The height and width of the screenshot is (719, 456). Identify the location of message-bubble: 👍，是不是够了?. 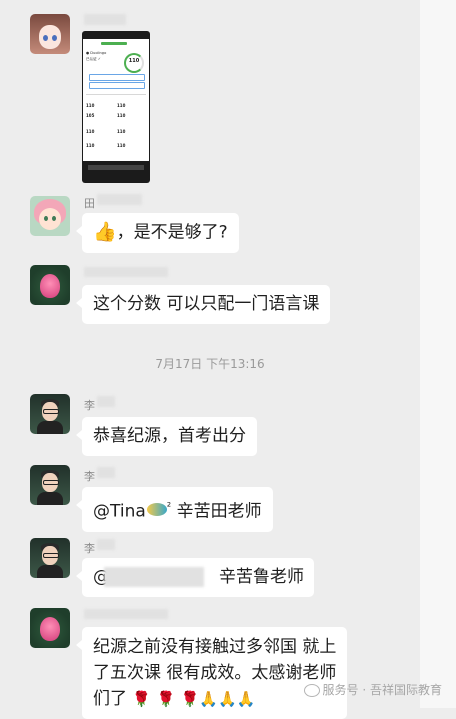
(157, 233).